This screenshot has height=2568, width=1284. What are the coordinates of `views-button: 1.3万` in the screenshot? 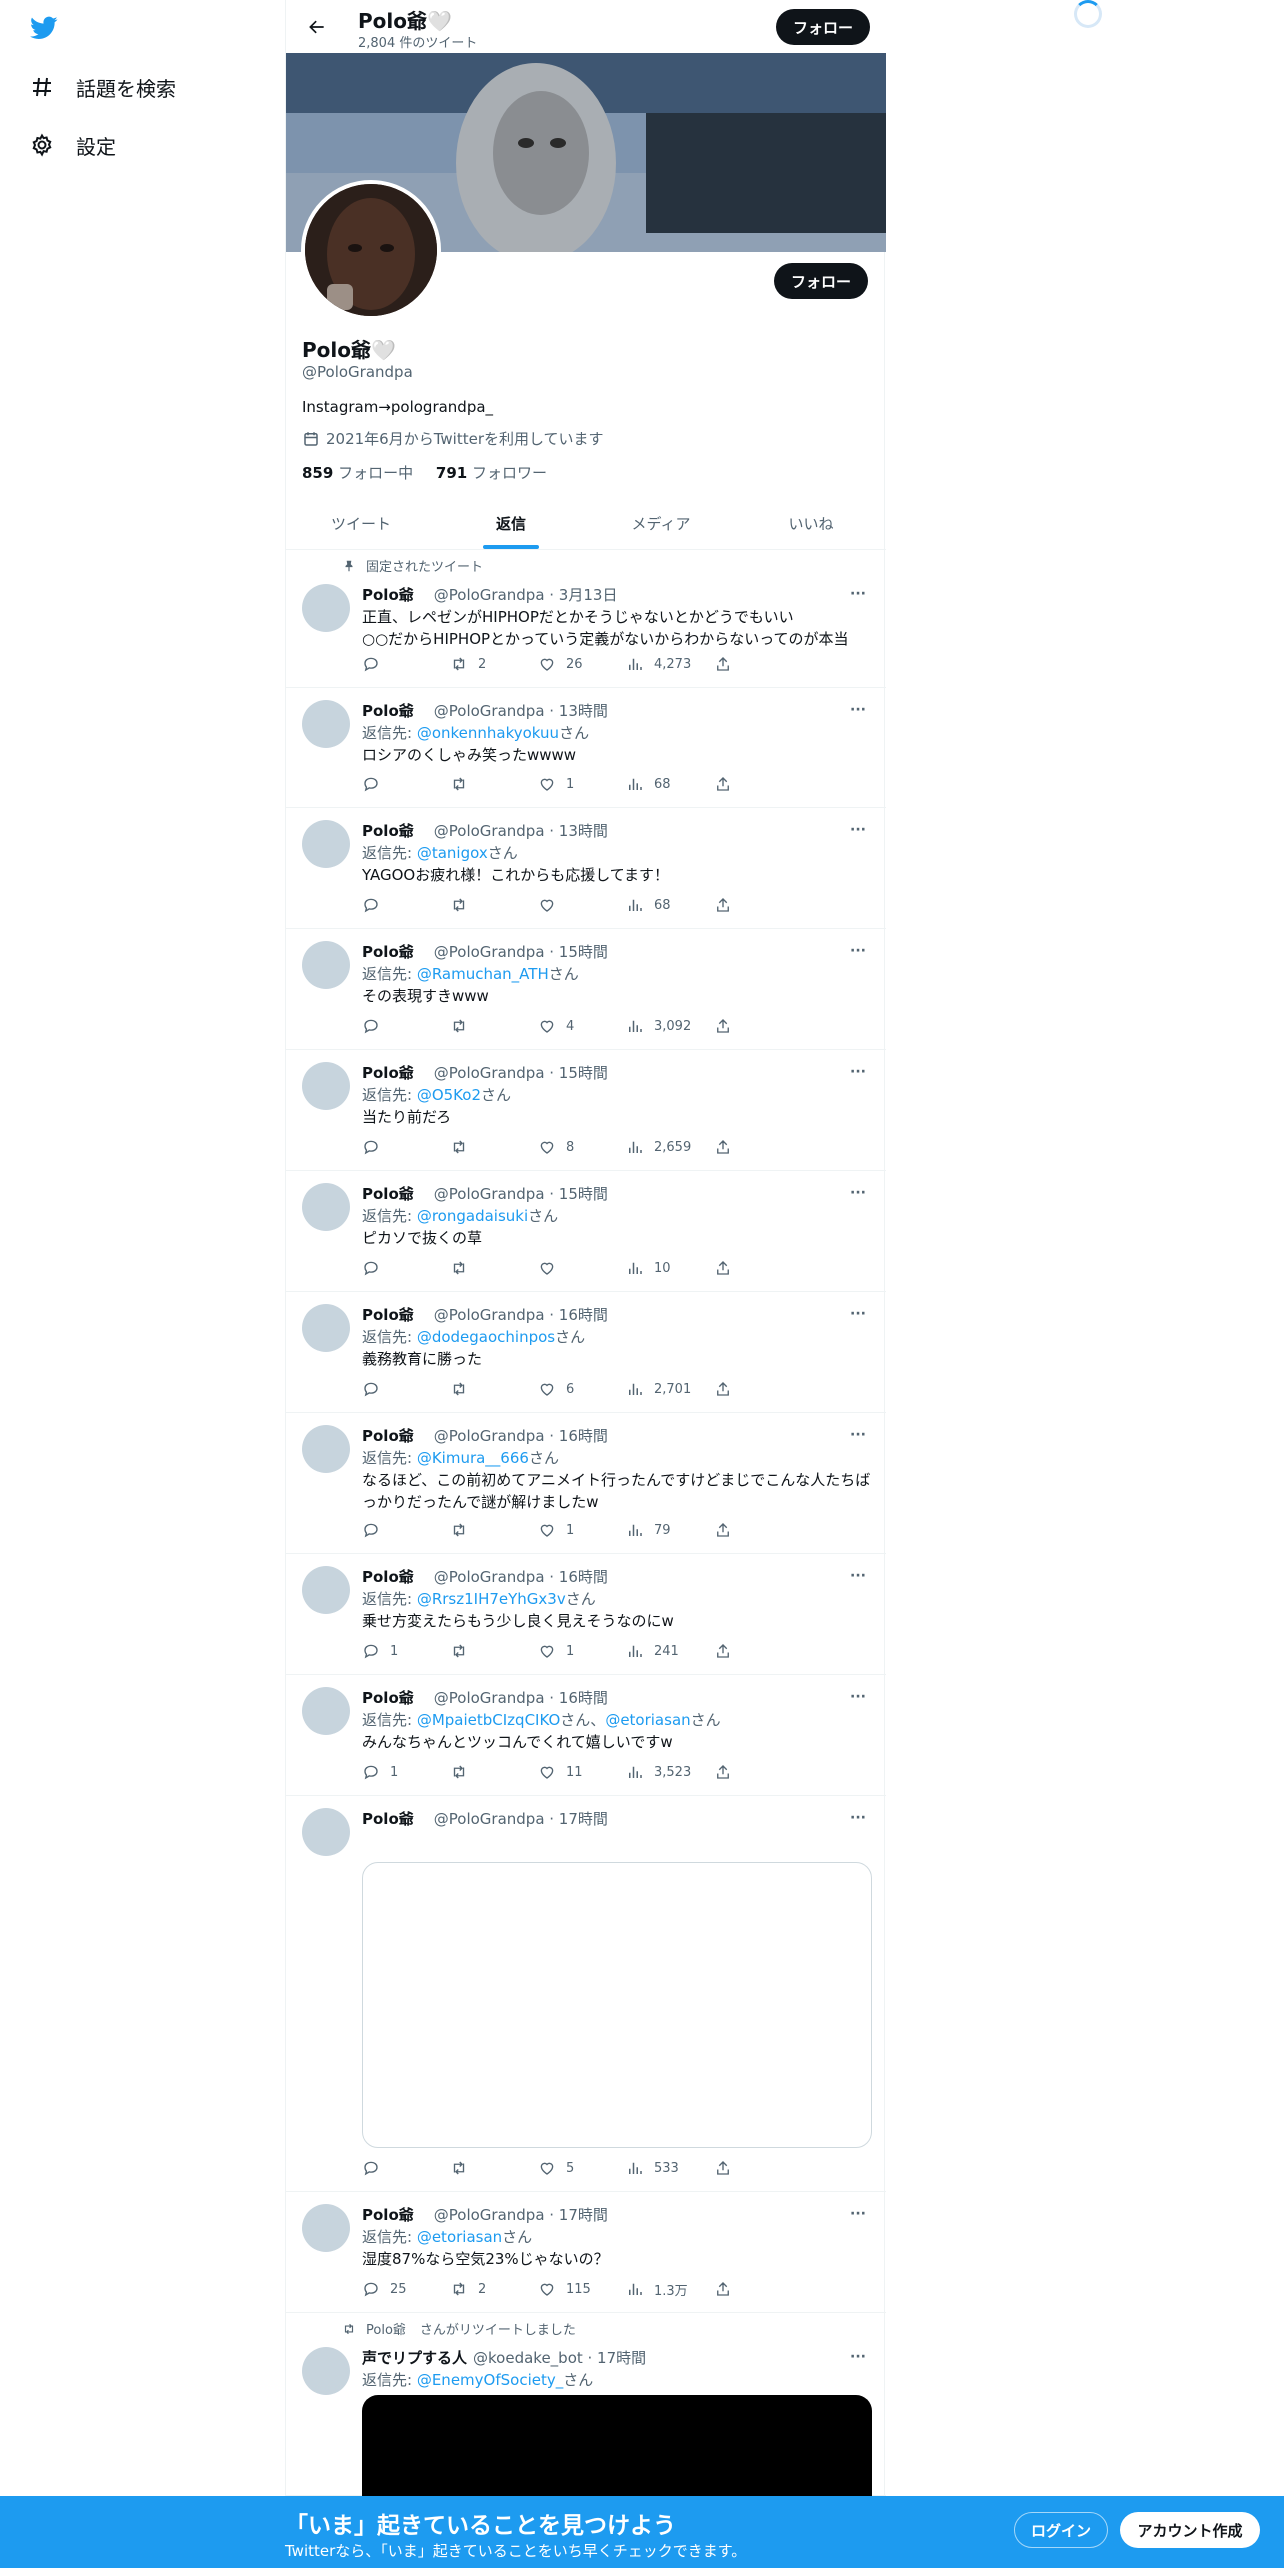 It's located at (670, 2289).